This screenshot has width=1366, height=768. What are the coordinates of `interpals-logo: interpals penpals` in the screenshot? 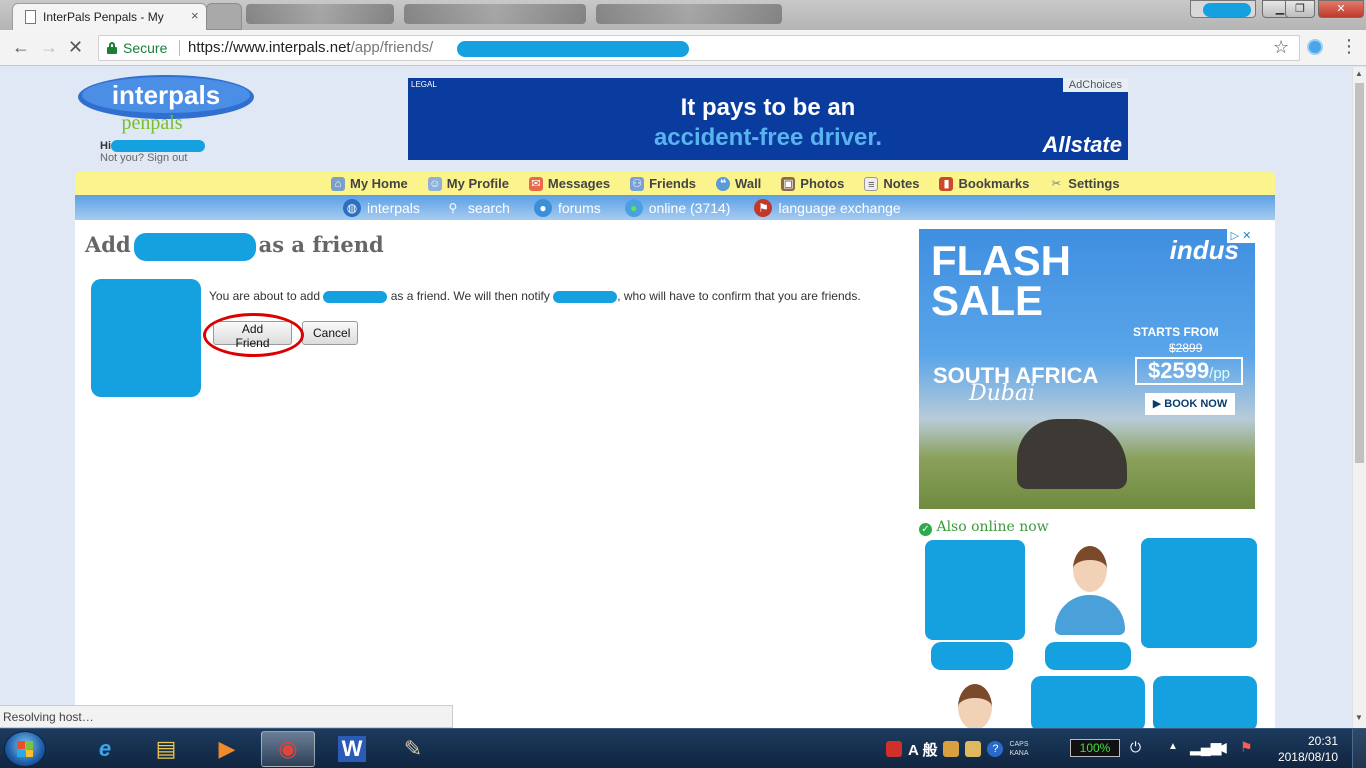 It's located at (166, 105).